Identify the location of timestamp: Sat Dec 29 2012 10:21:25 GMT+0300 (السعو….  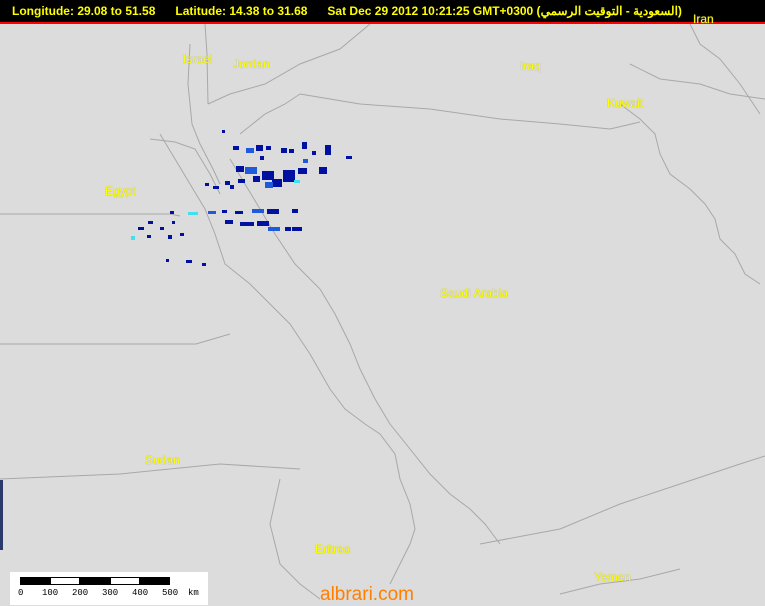
(504, 11).